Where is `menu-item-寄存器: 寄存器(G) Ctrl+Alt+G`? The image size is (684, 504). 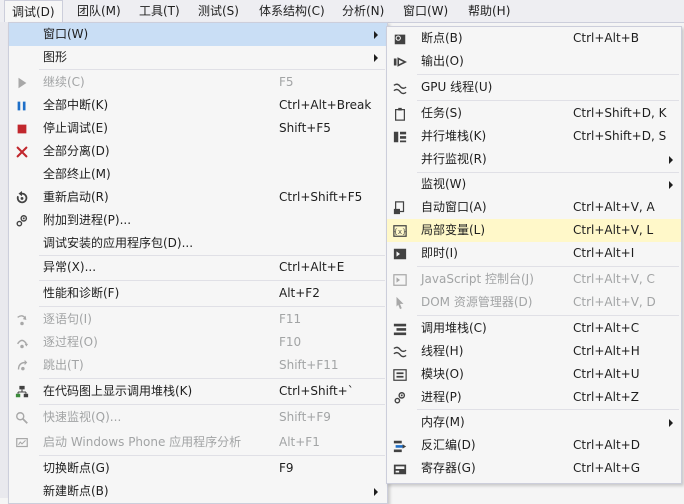
menu-item-寄存器: 寄存器(G) Ctrl+Alt+G is located at coordinates (534, 468).